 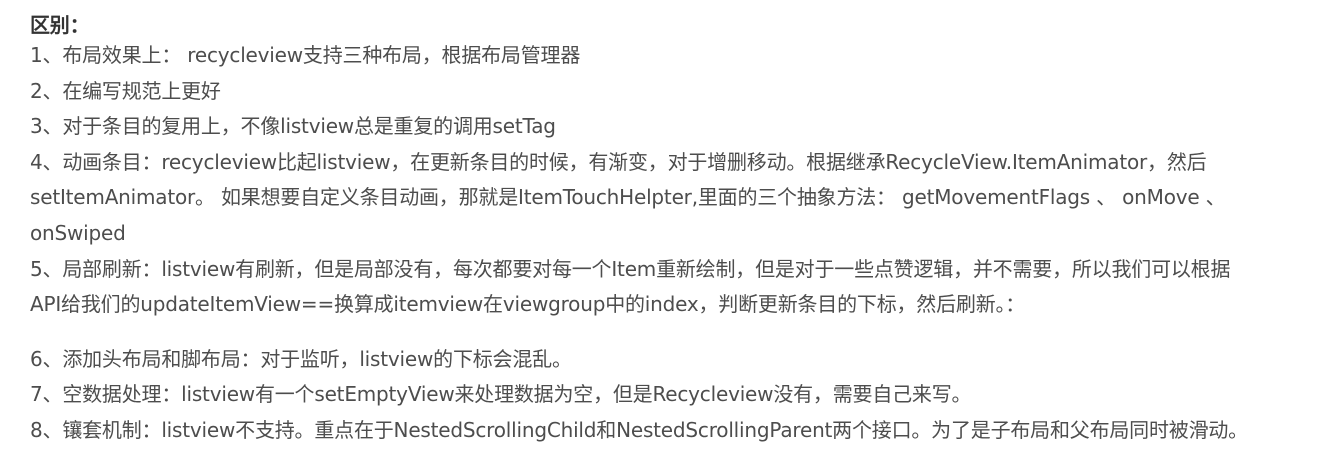 What do you see at coordinates (60, 25) in the screenshot?
I see `section-heading: 区别：` at bounding box center [60, 25].